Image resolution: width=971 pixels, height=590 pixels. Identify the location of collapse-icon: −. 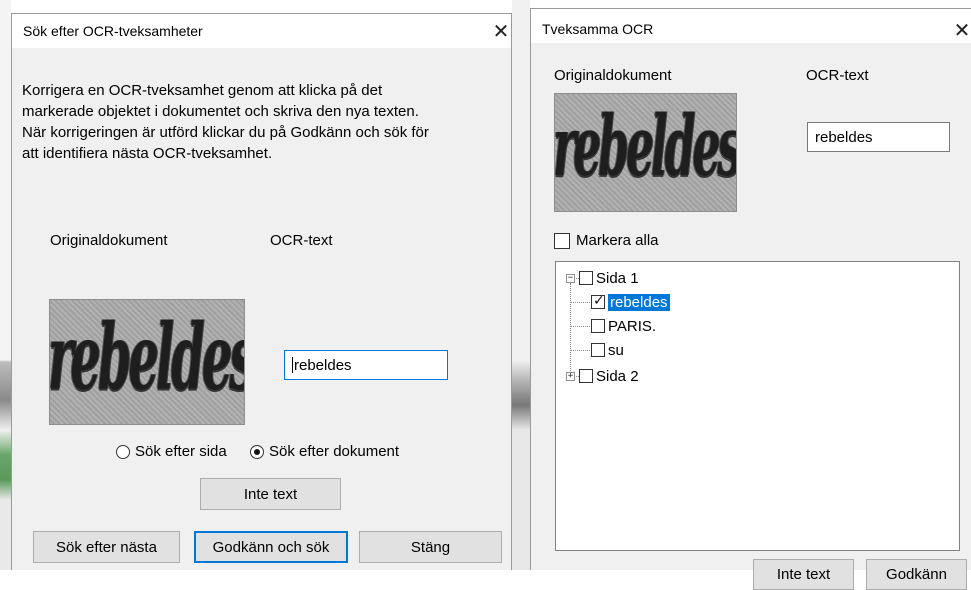
(570, 278).